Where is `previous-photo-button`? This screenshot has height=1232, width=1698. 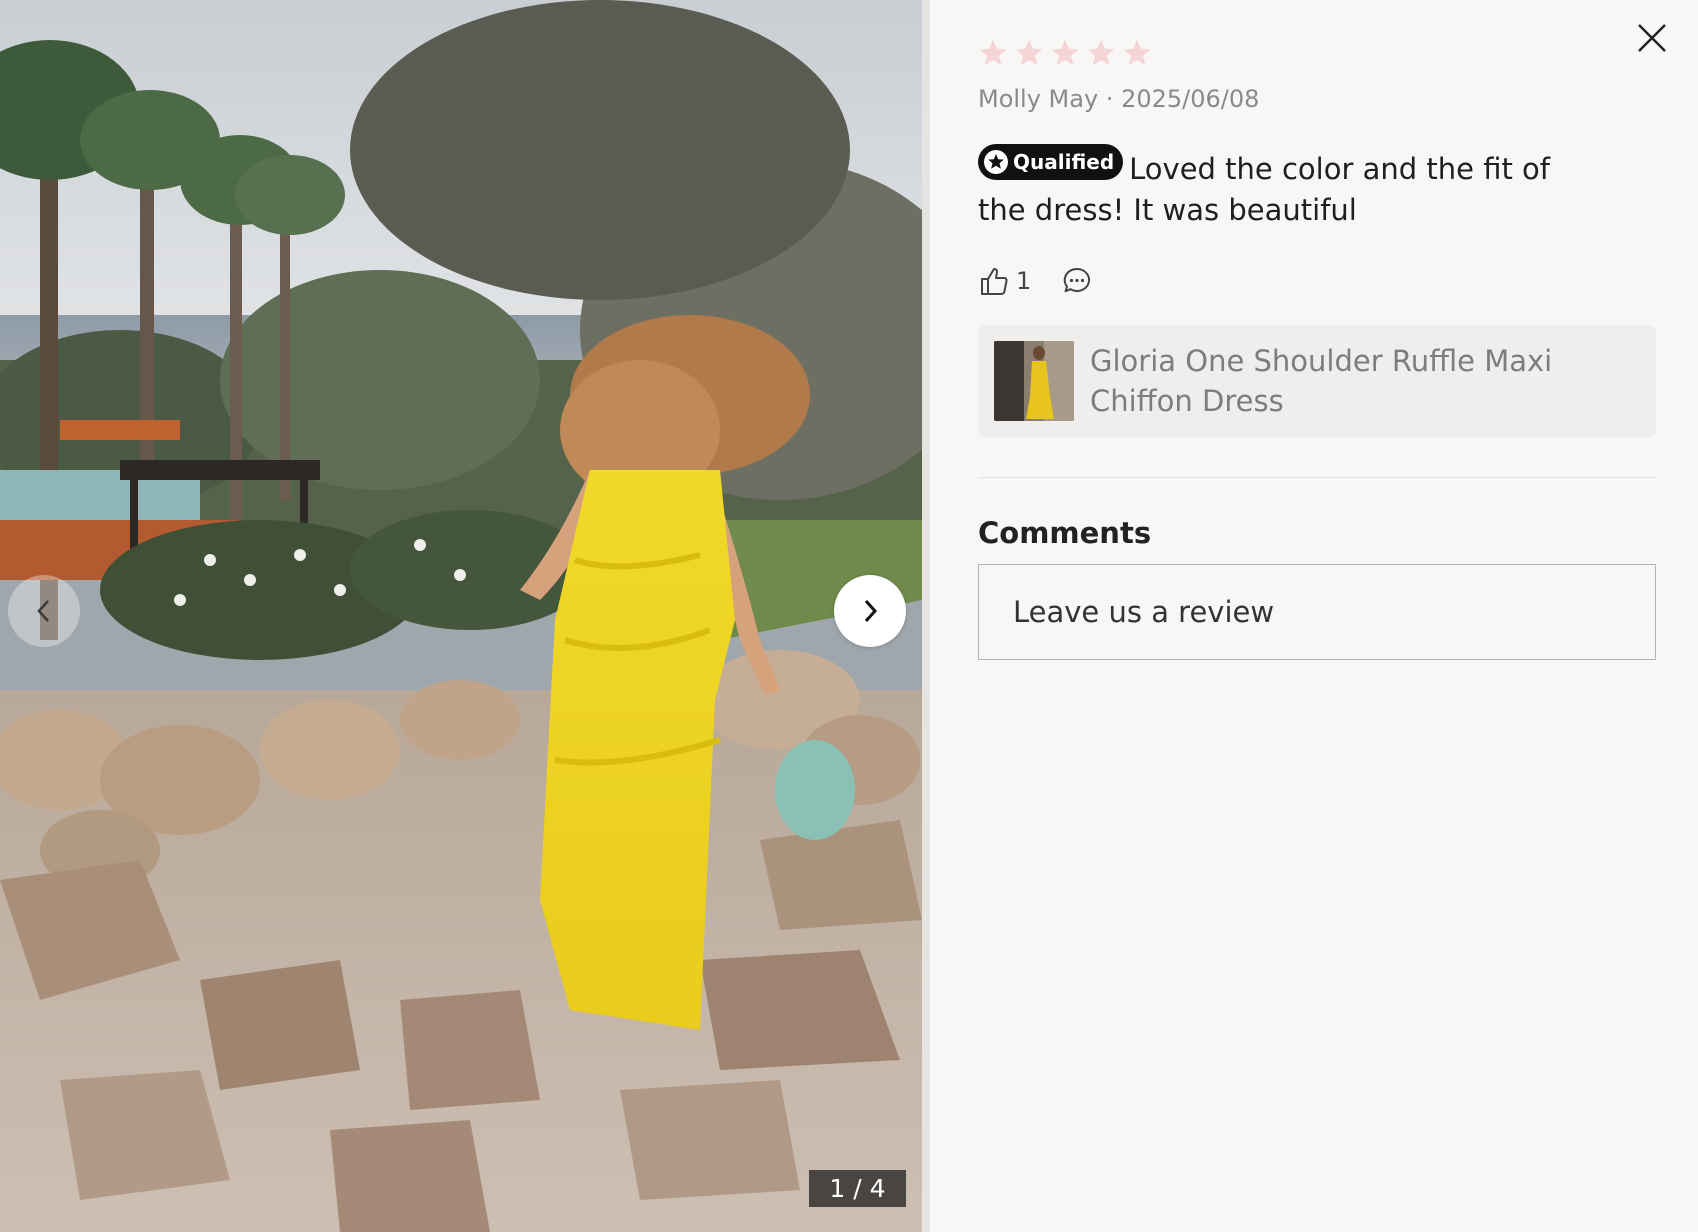
previous-photo-button is located at coordinates (44, 611).